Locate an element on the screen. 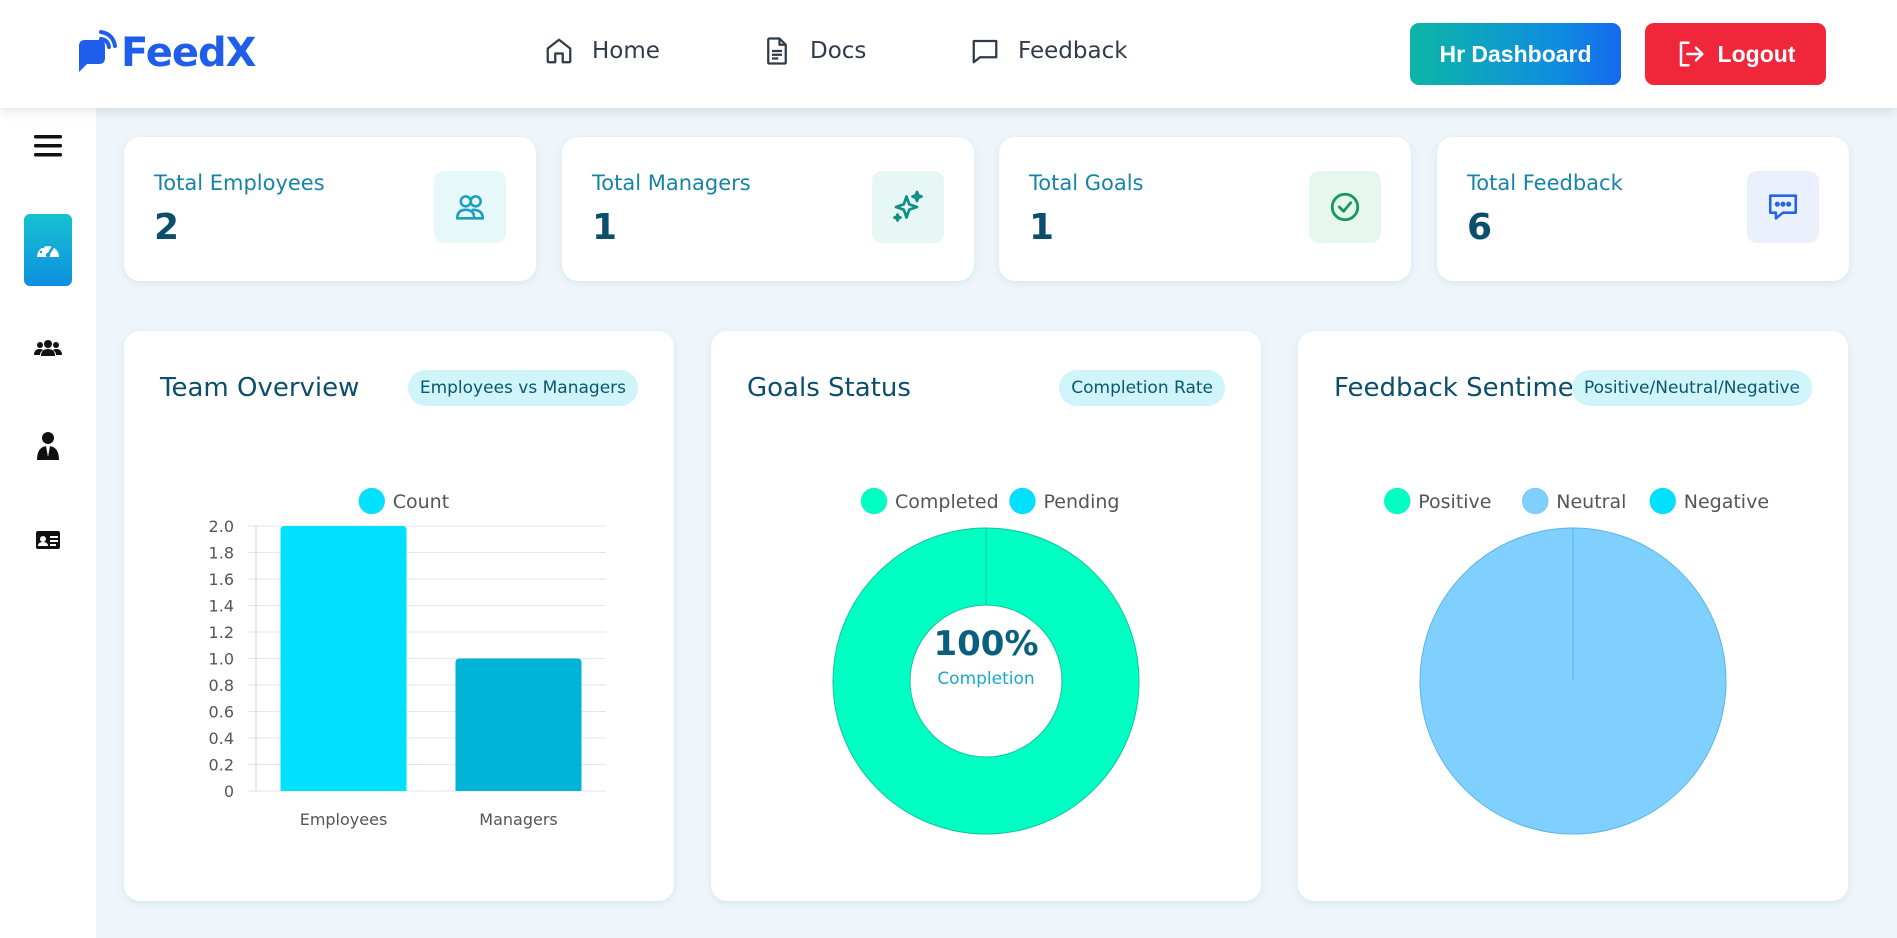  y-tick-label: 0.4 is located at coordinates (221, 738).